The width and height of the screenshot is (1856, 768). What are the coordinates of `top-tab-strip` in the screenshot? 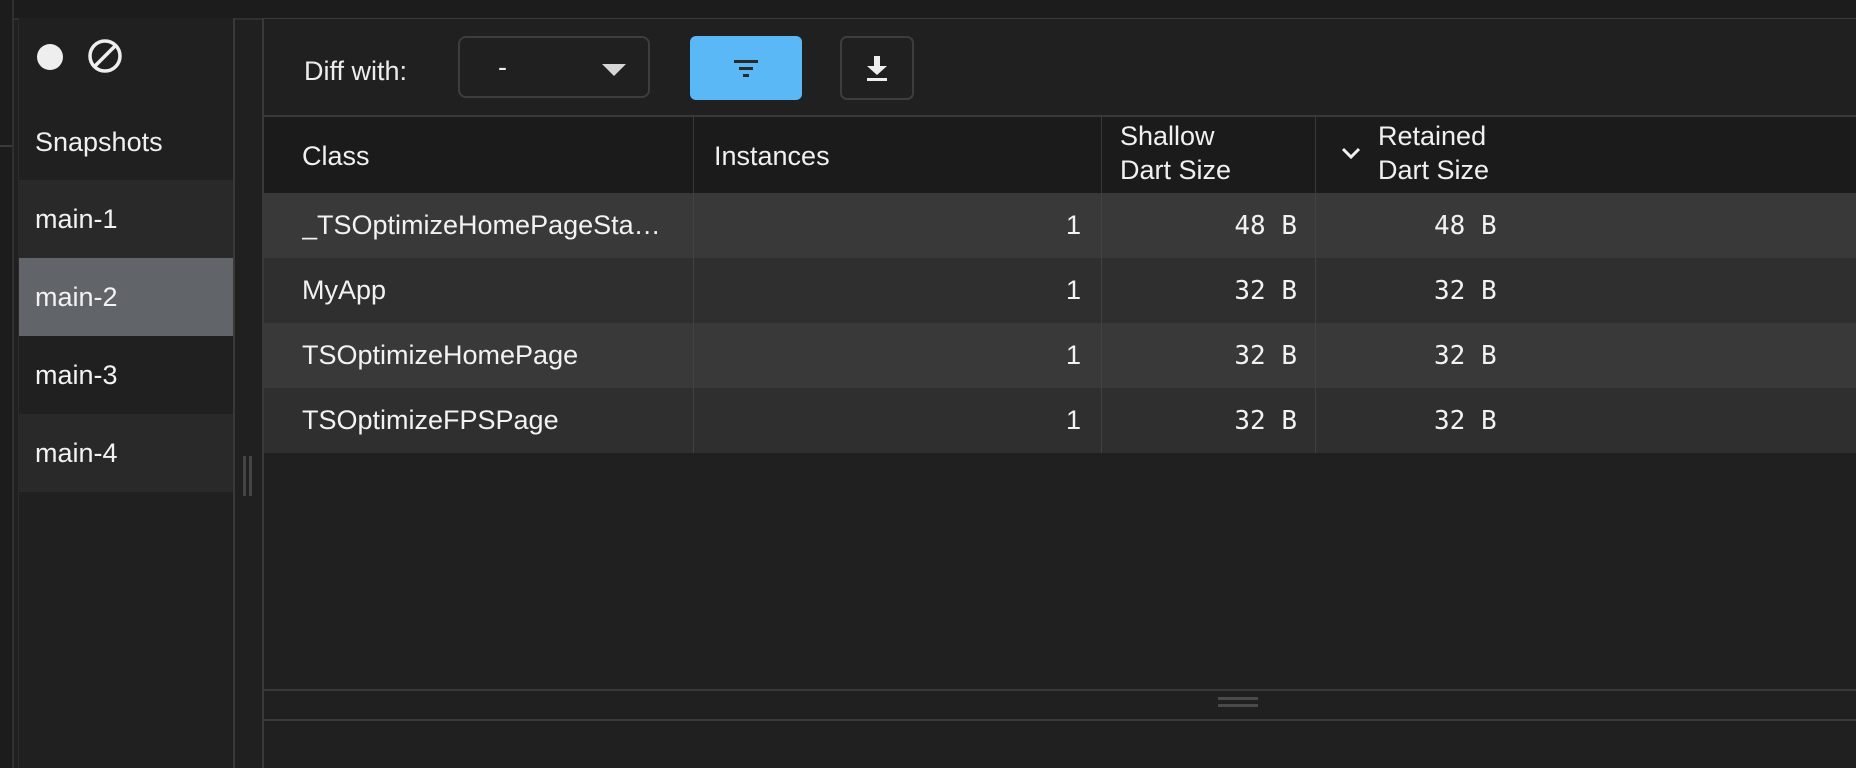 It's located at (928, 10).